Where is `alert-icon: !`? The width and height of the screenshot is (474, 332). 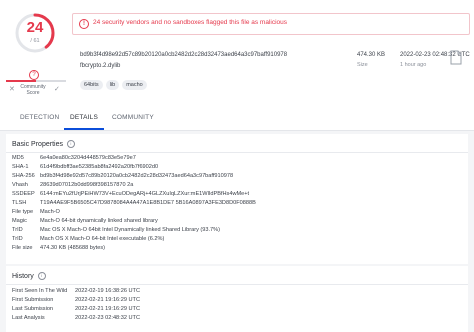 alert-icon: ! is located at coordinates (84, 24).